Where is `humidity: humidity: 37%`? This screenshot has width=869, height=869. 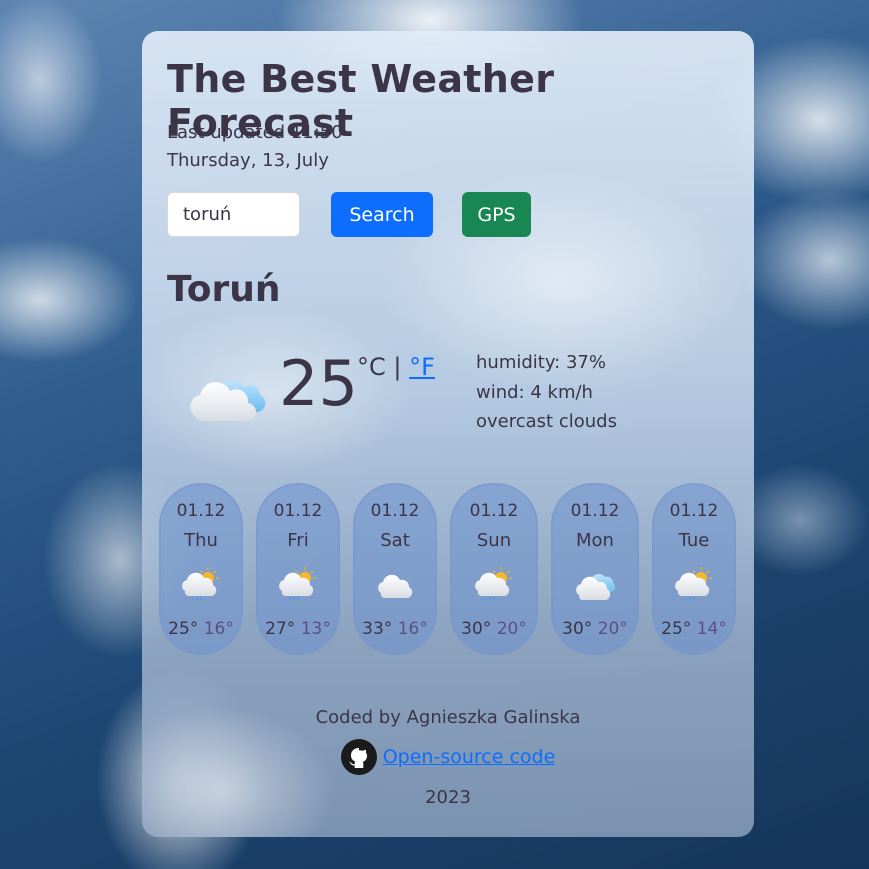 humidity: humidity: 37% is located at coordinates (541, 362).